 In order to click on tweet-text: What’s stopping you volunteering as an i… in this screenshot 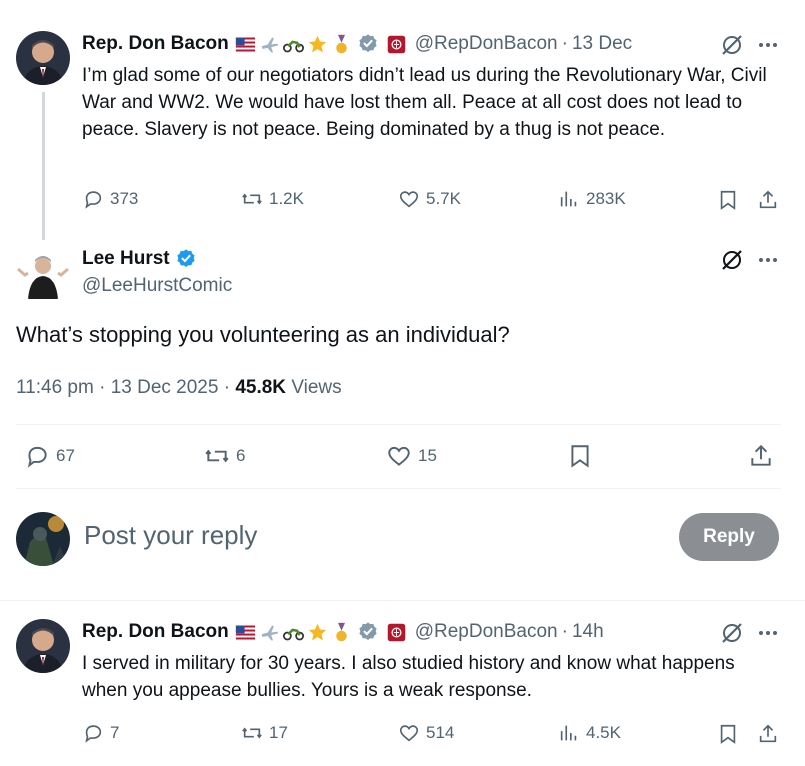, I will do `click(263, 334)`.